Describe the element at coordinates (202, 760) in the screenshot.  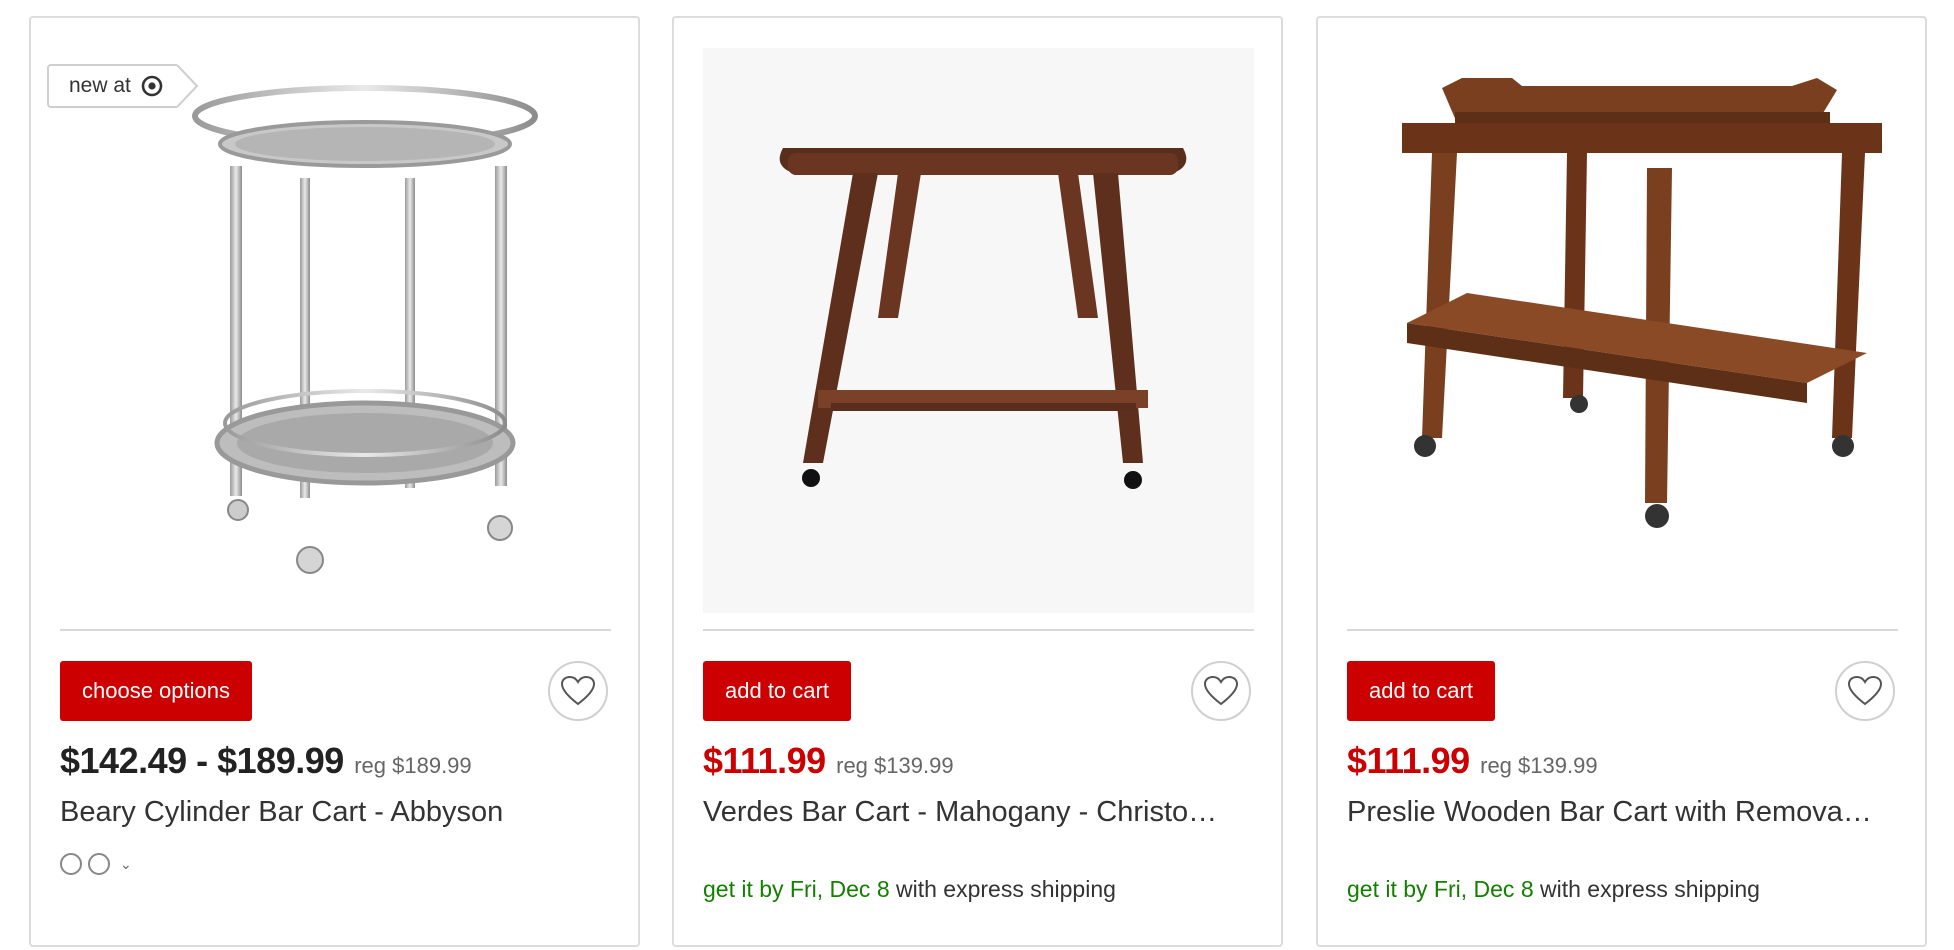
I see `price: $142.49 - $189.99` at that location.